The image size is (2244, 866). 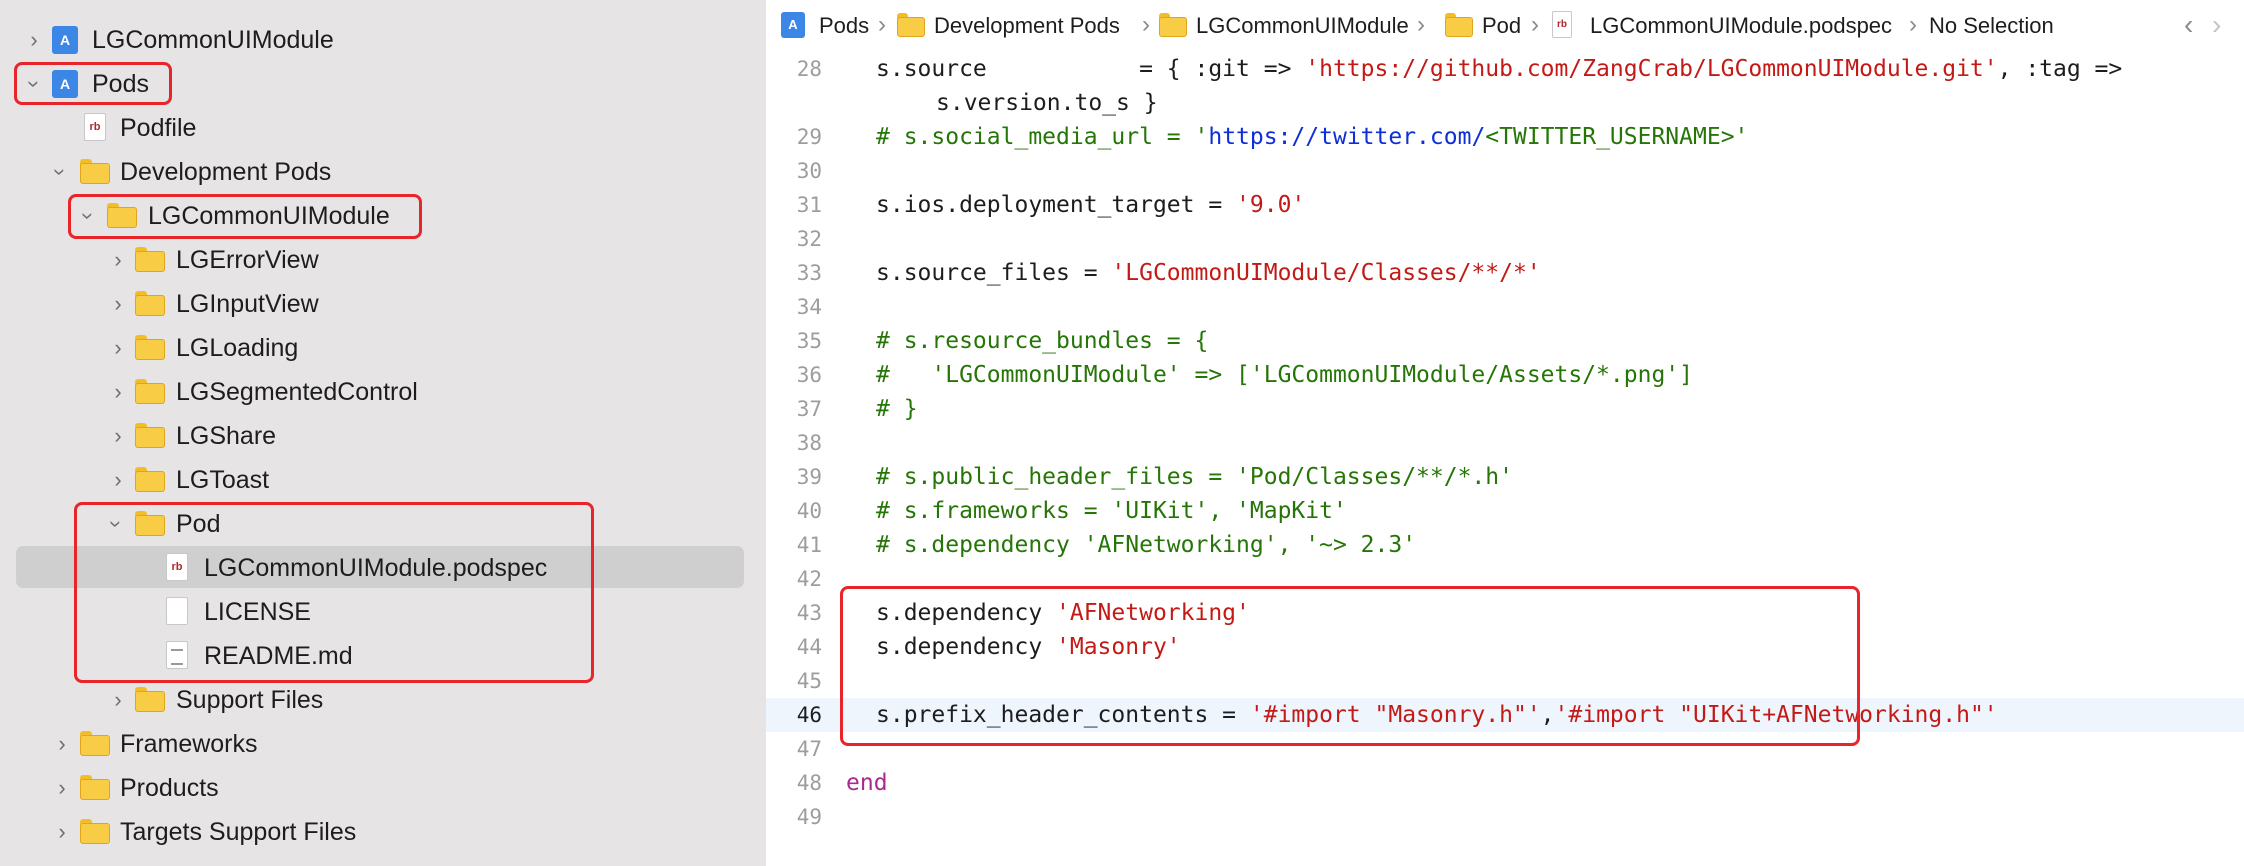 I want to click on tree-item-support-files: › Support Files, so click(x=383, y=700).